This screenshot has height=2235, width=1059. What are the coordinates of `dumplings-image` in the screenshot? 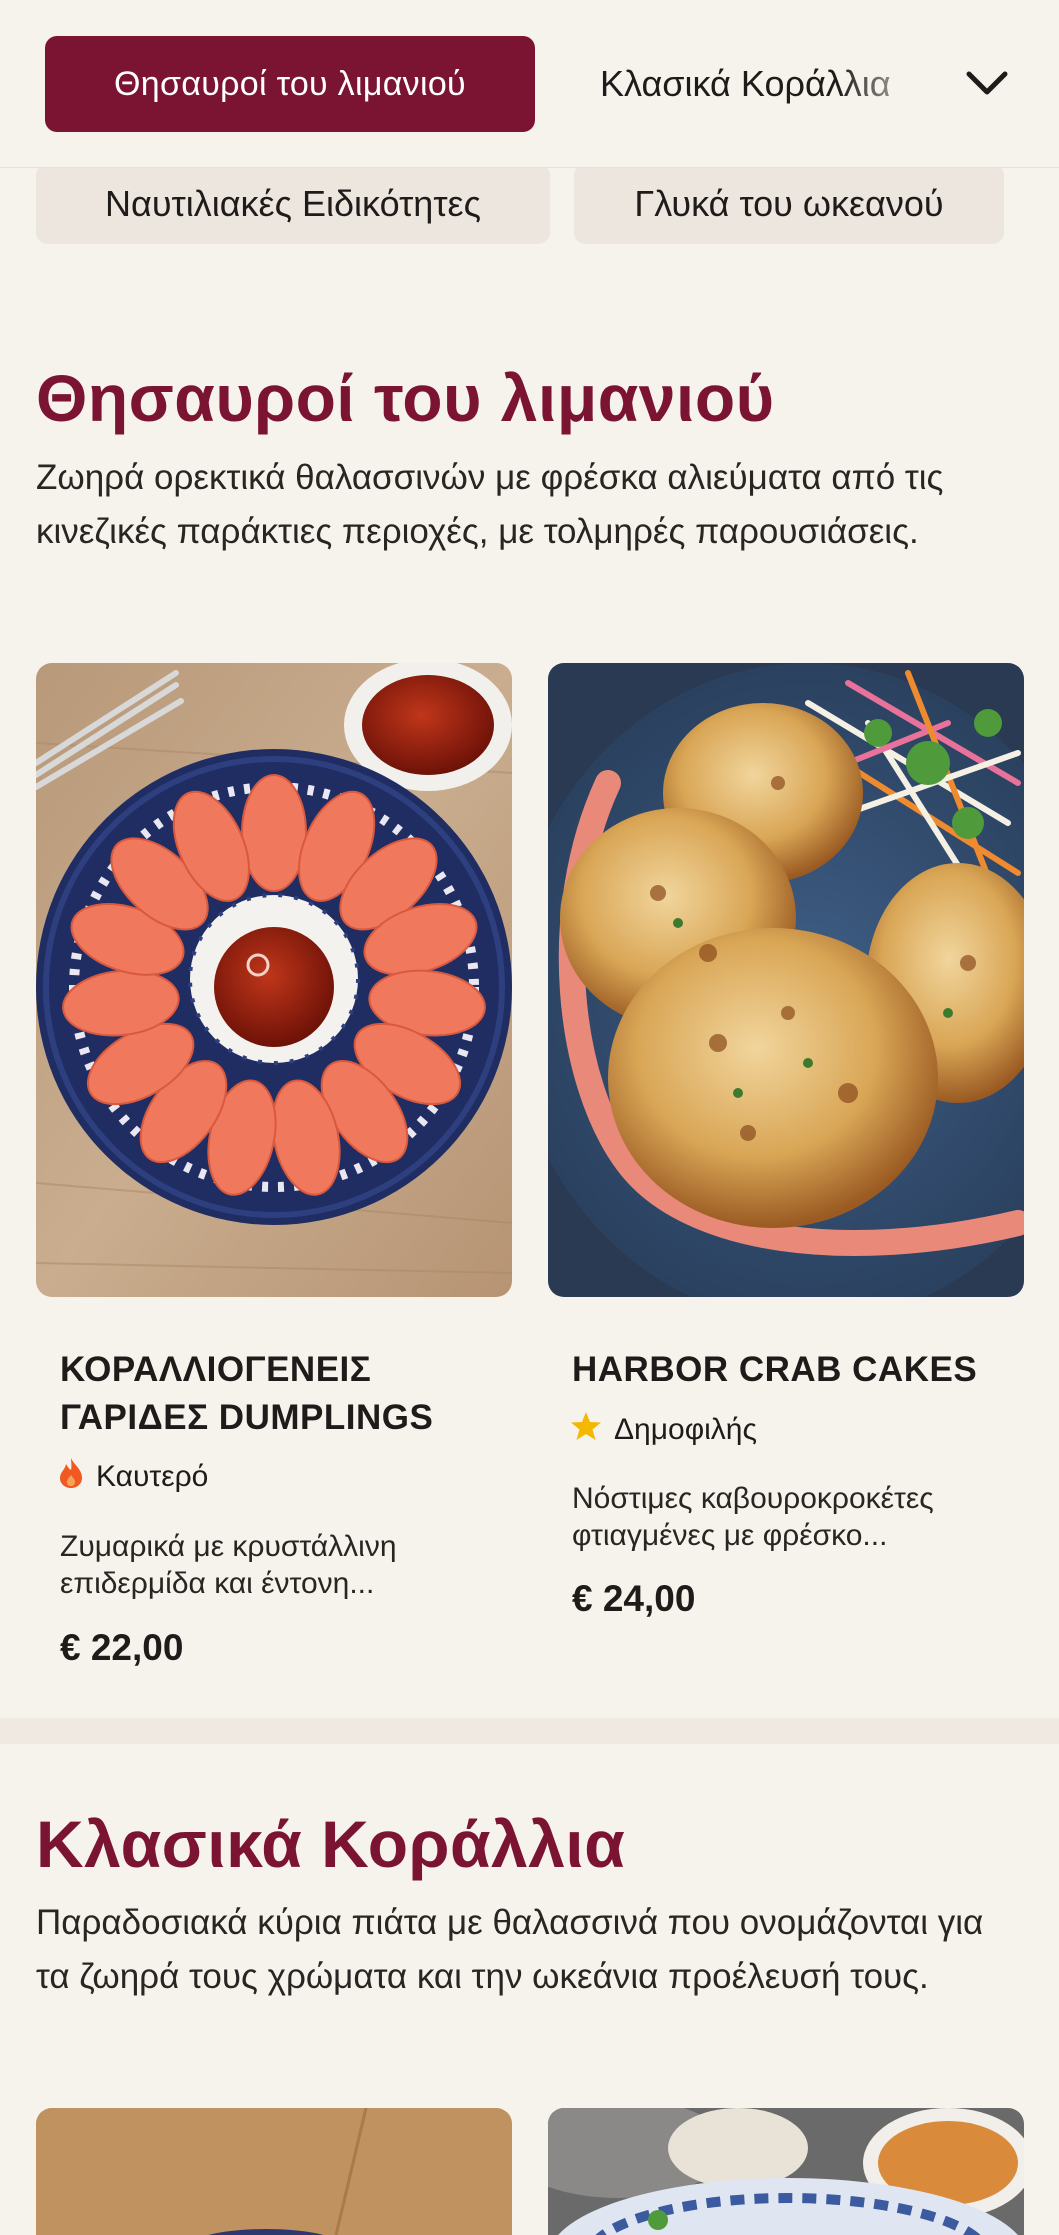 It's located at (274, 980).